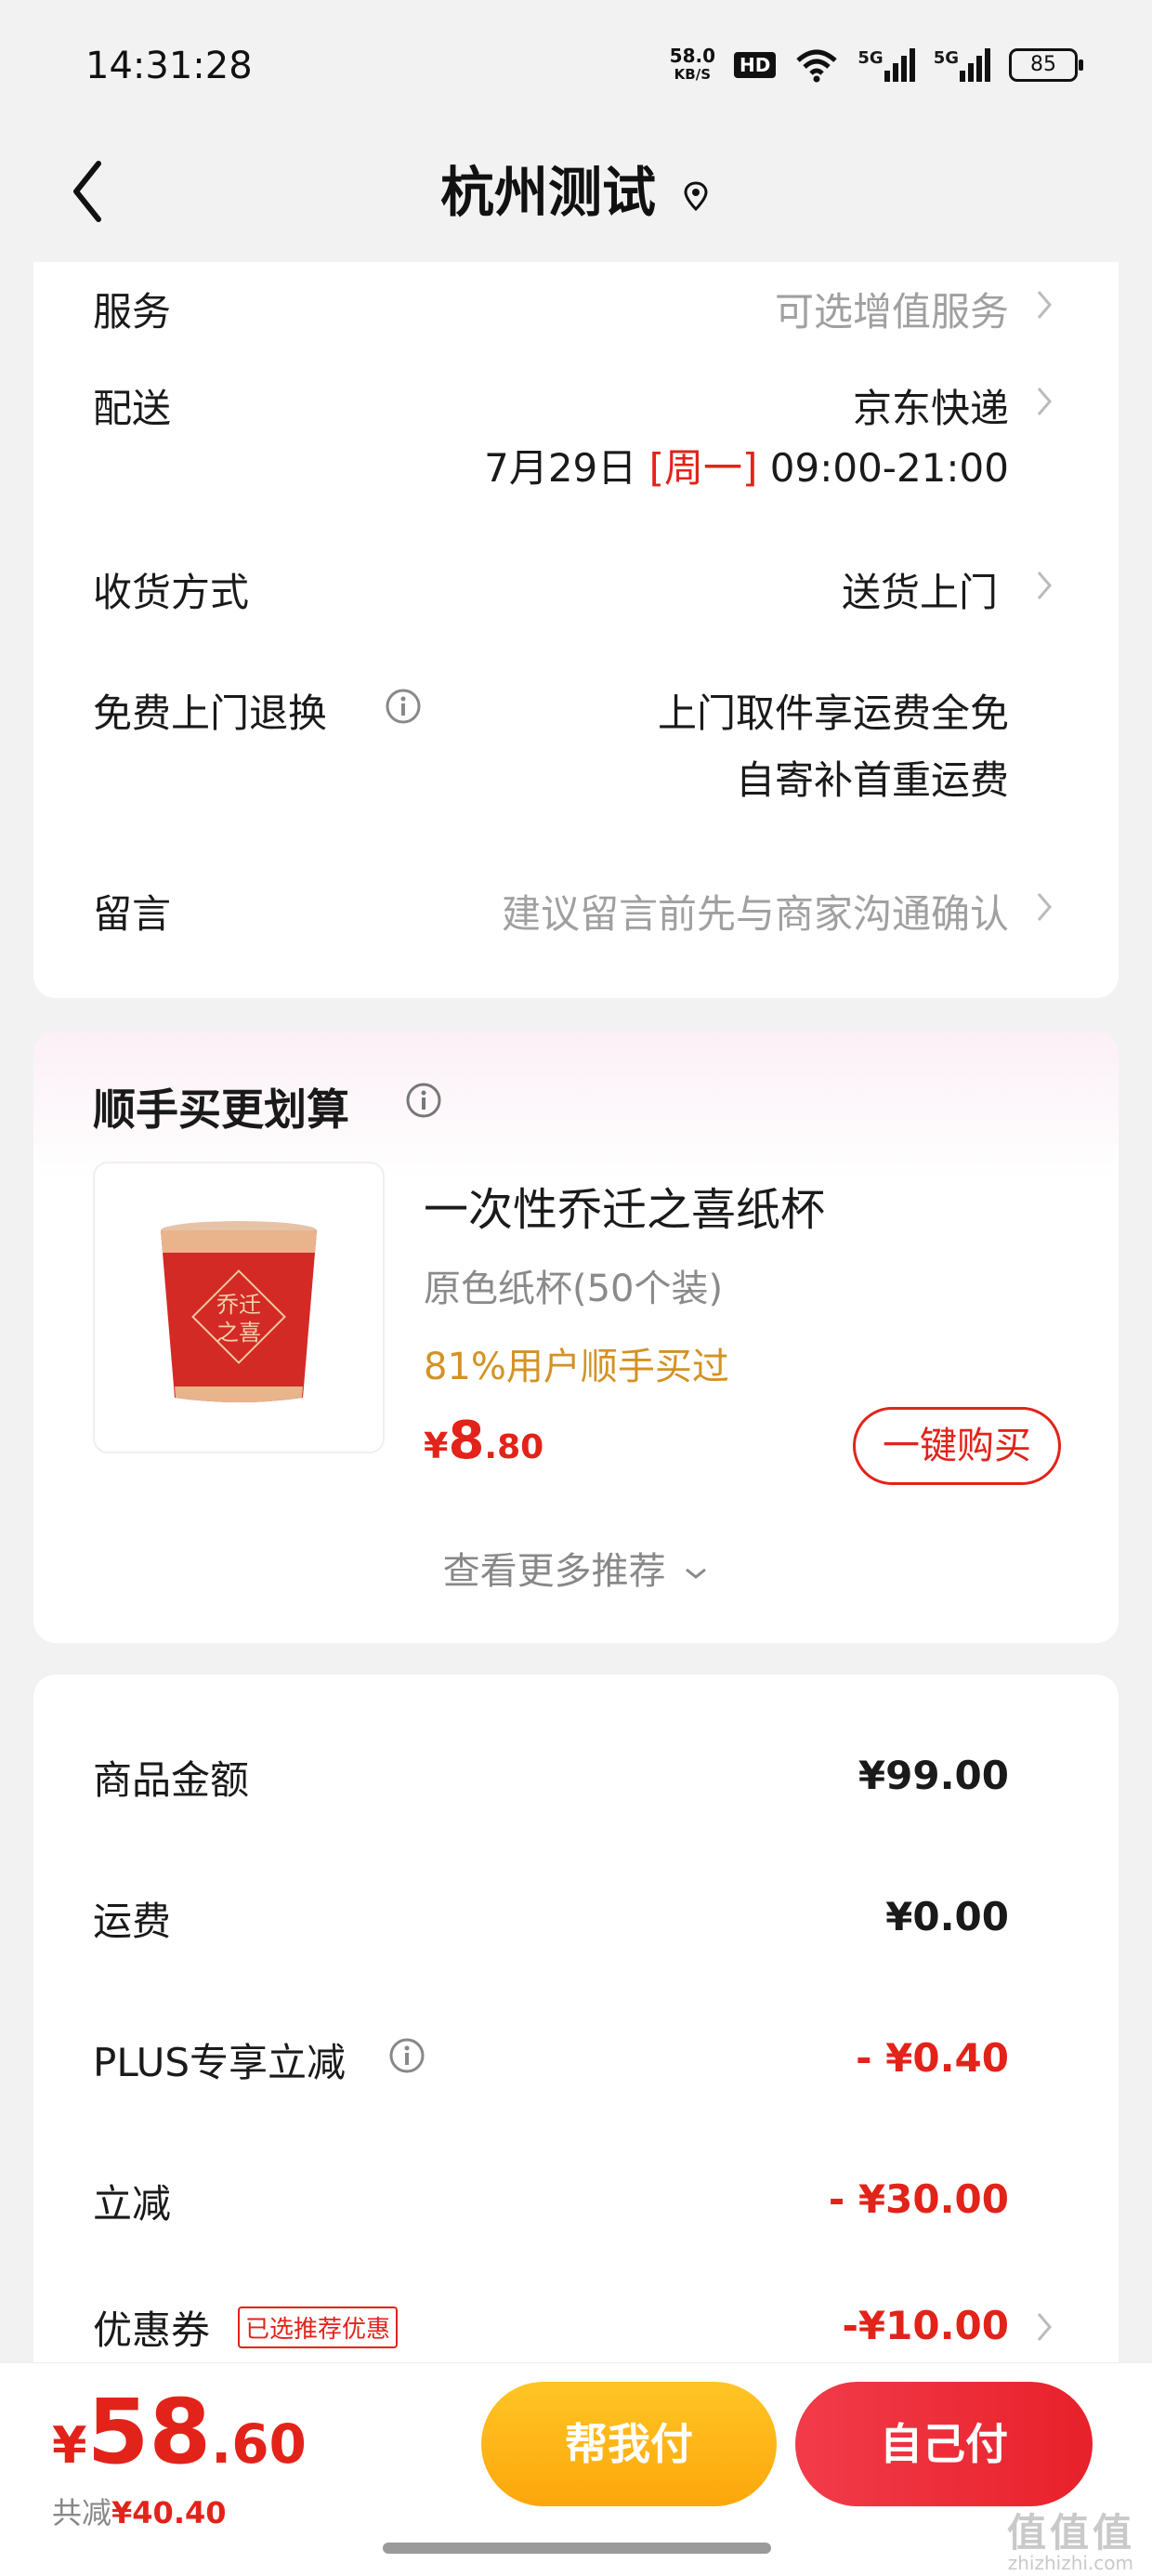  I want to click on receive-method-label: 收货方式, so click(171, 592).